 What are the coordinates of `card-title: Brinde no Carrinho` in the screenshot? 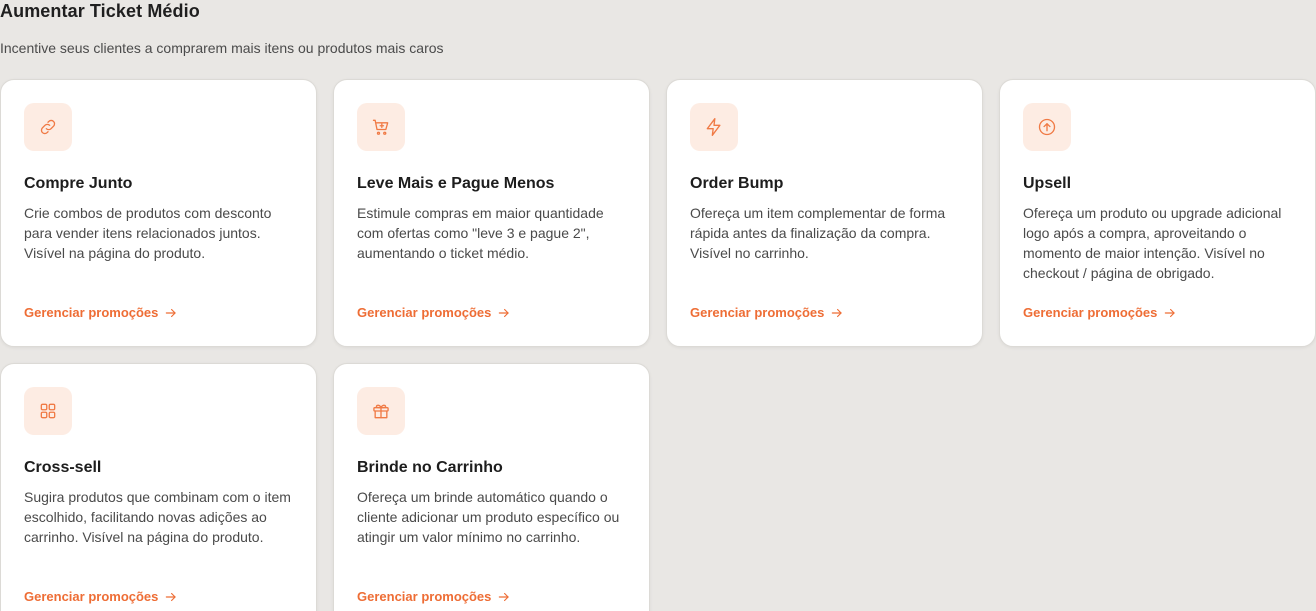 It's located at (430, 467).